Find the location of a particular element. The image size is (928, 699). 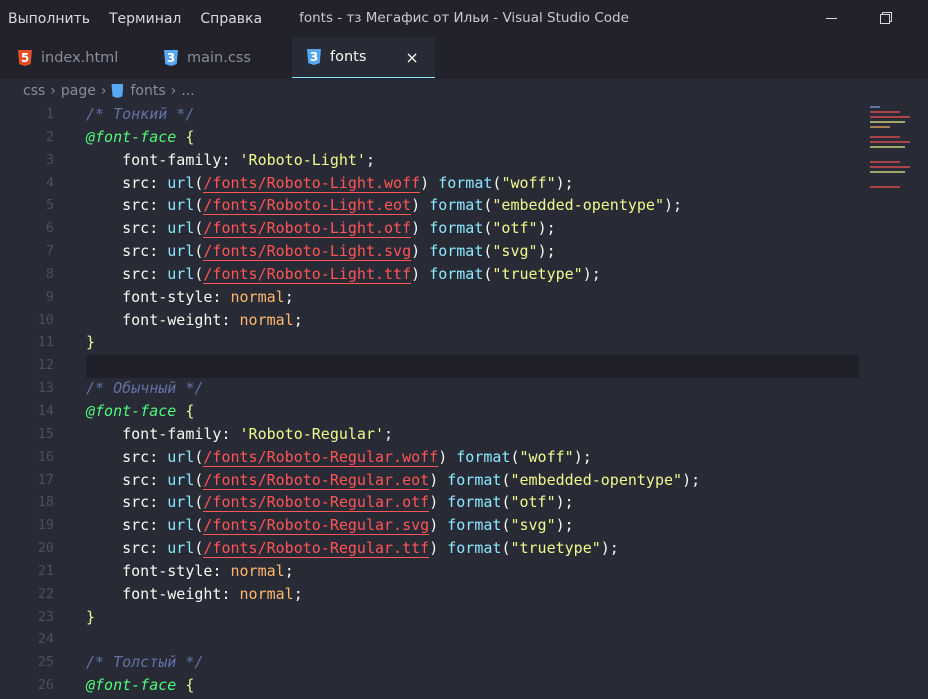

menu-bar: Выполнить Терминал Справка is located at coordinates (144, 18).